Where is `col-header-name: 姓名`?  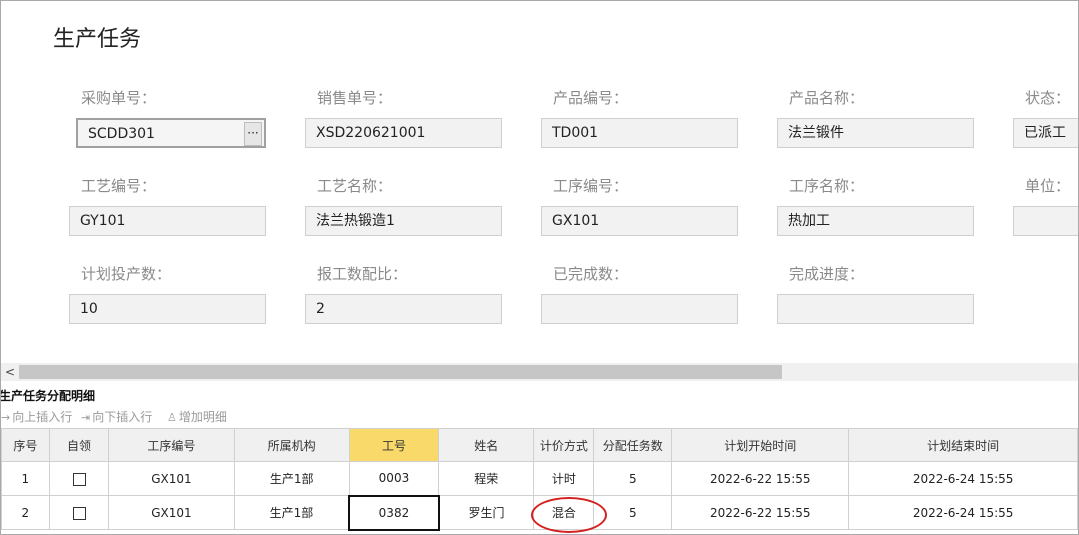 col-header-name: 姓名 is located at coordinates (486, 445).